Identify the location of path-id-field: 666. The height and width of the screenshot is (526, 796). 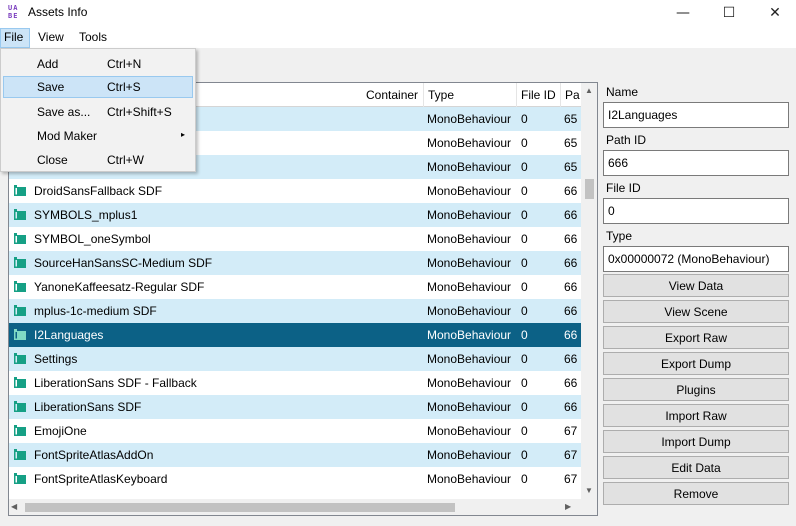
(696, 163).